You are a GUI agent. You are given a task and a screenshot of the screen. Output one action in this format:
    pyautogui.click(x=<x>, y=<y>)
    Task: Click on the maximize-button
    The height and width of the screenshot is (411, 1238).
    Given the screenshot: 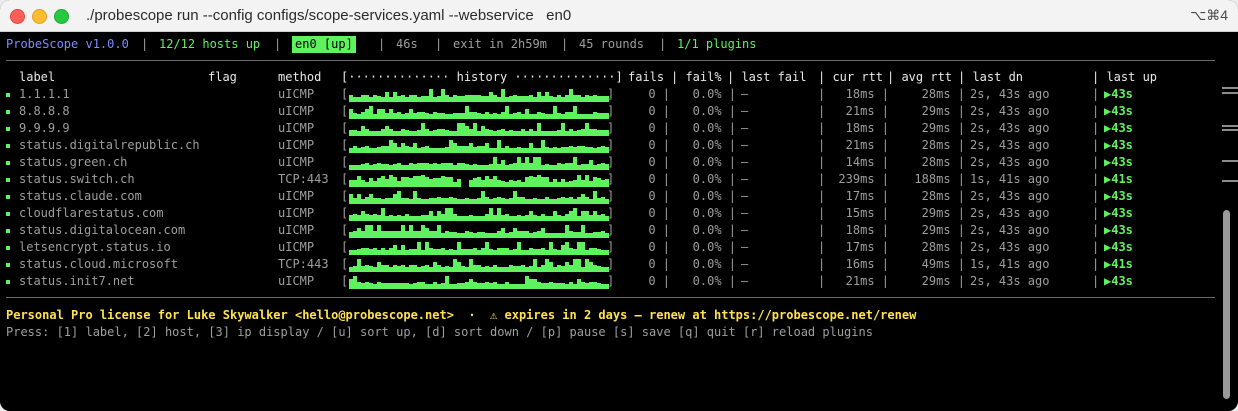 What is the action you would take?
    pyautogui.click(x=61, y=16)
    